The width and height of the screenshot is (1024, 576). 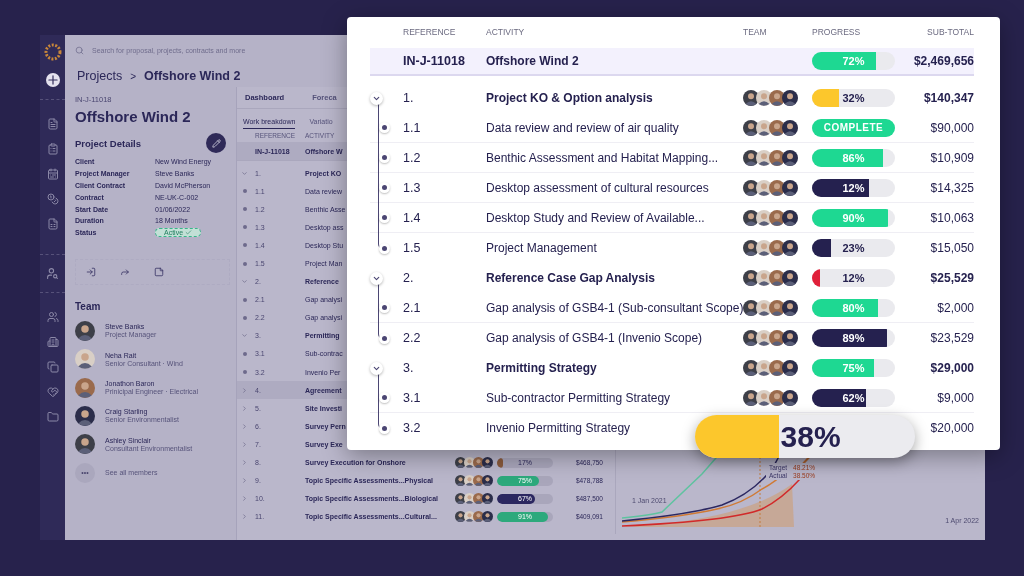 What do you see at coordinates (408, 368) in the screenshot?
I see `reference-cell: 3.` at bounding box center [408, 368].